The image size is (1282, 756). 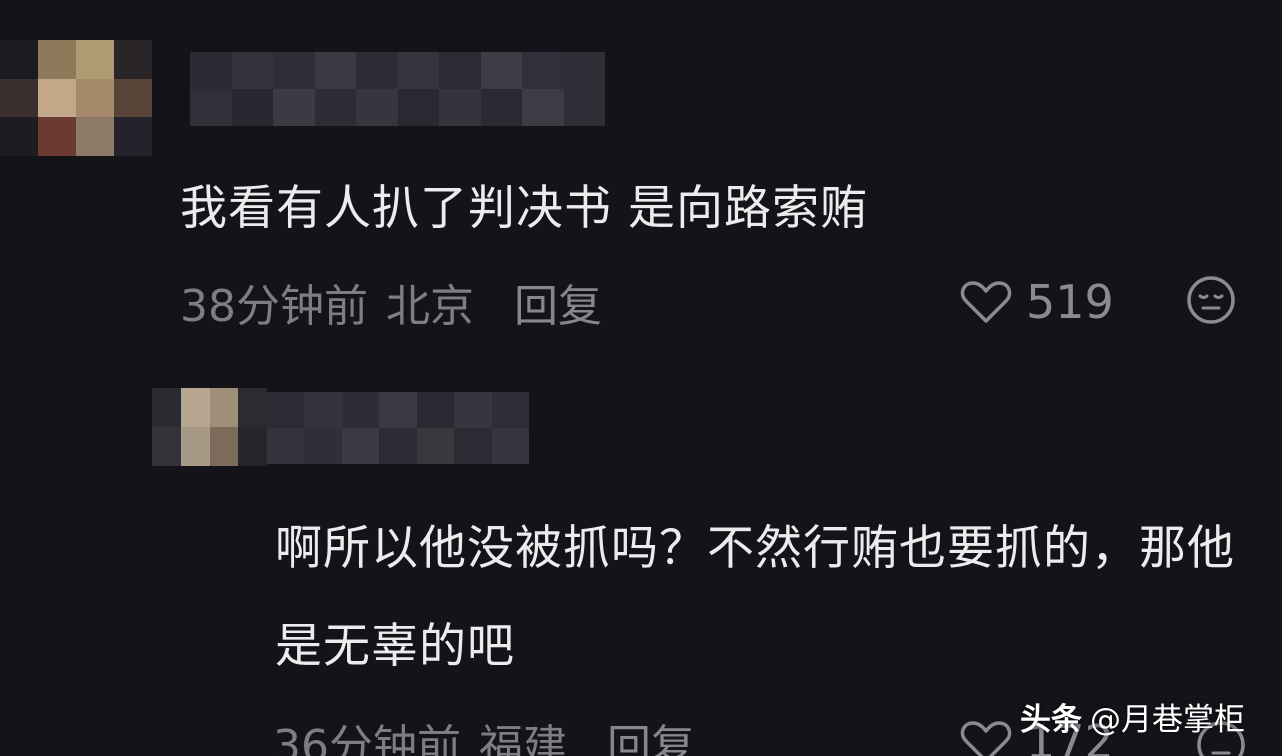 I want to click on neutral-face-icon, so click(x=1211, y=300).